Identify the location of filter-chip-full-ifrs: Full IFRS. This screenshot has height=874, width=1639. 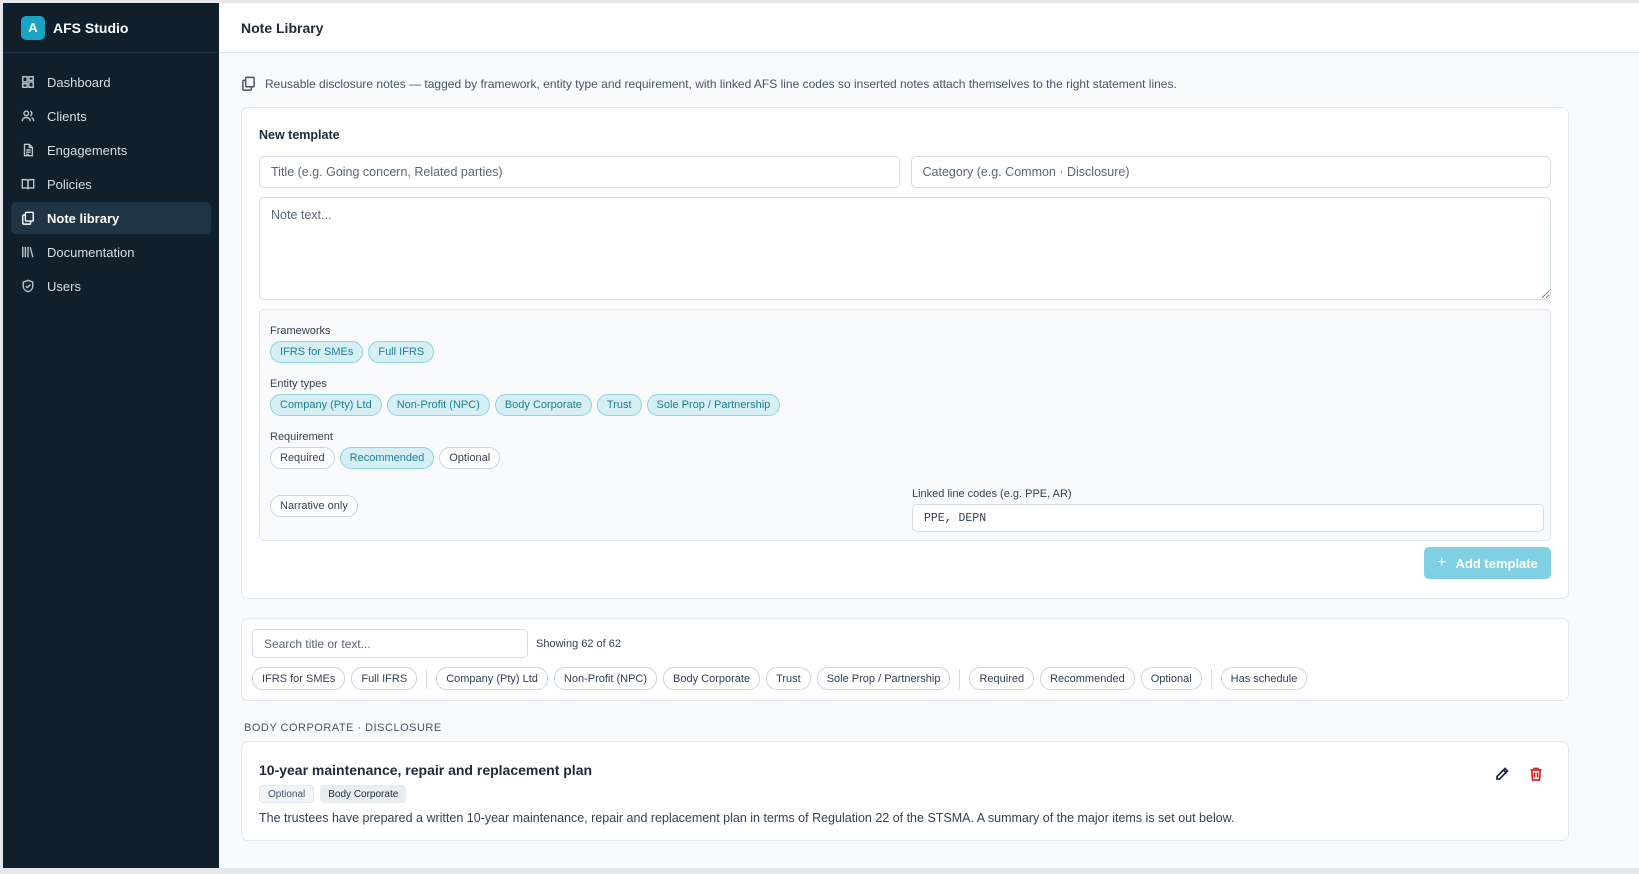
(384, 678).